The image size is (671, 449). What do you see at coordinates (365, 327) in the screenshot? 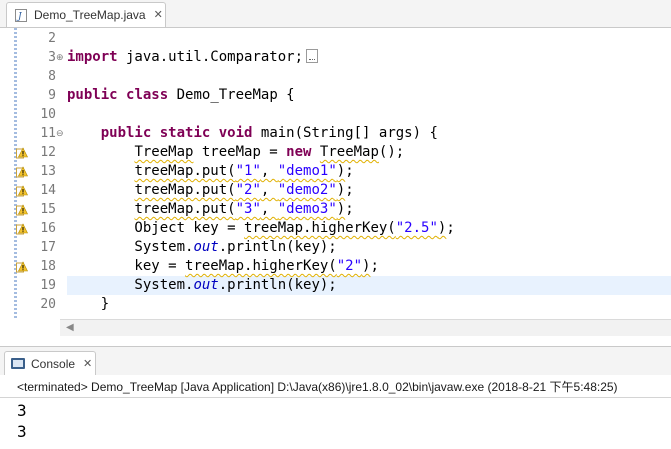
I see `horizontal-scrollbar: ◀` at bounding box center [365, 327].